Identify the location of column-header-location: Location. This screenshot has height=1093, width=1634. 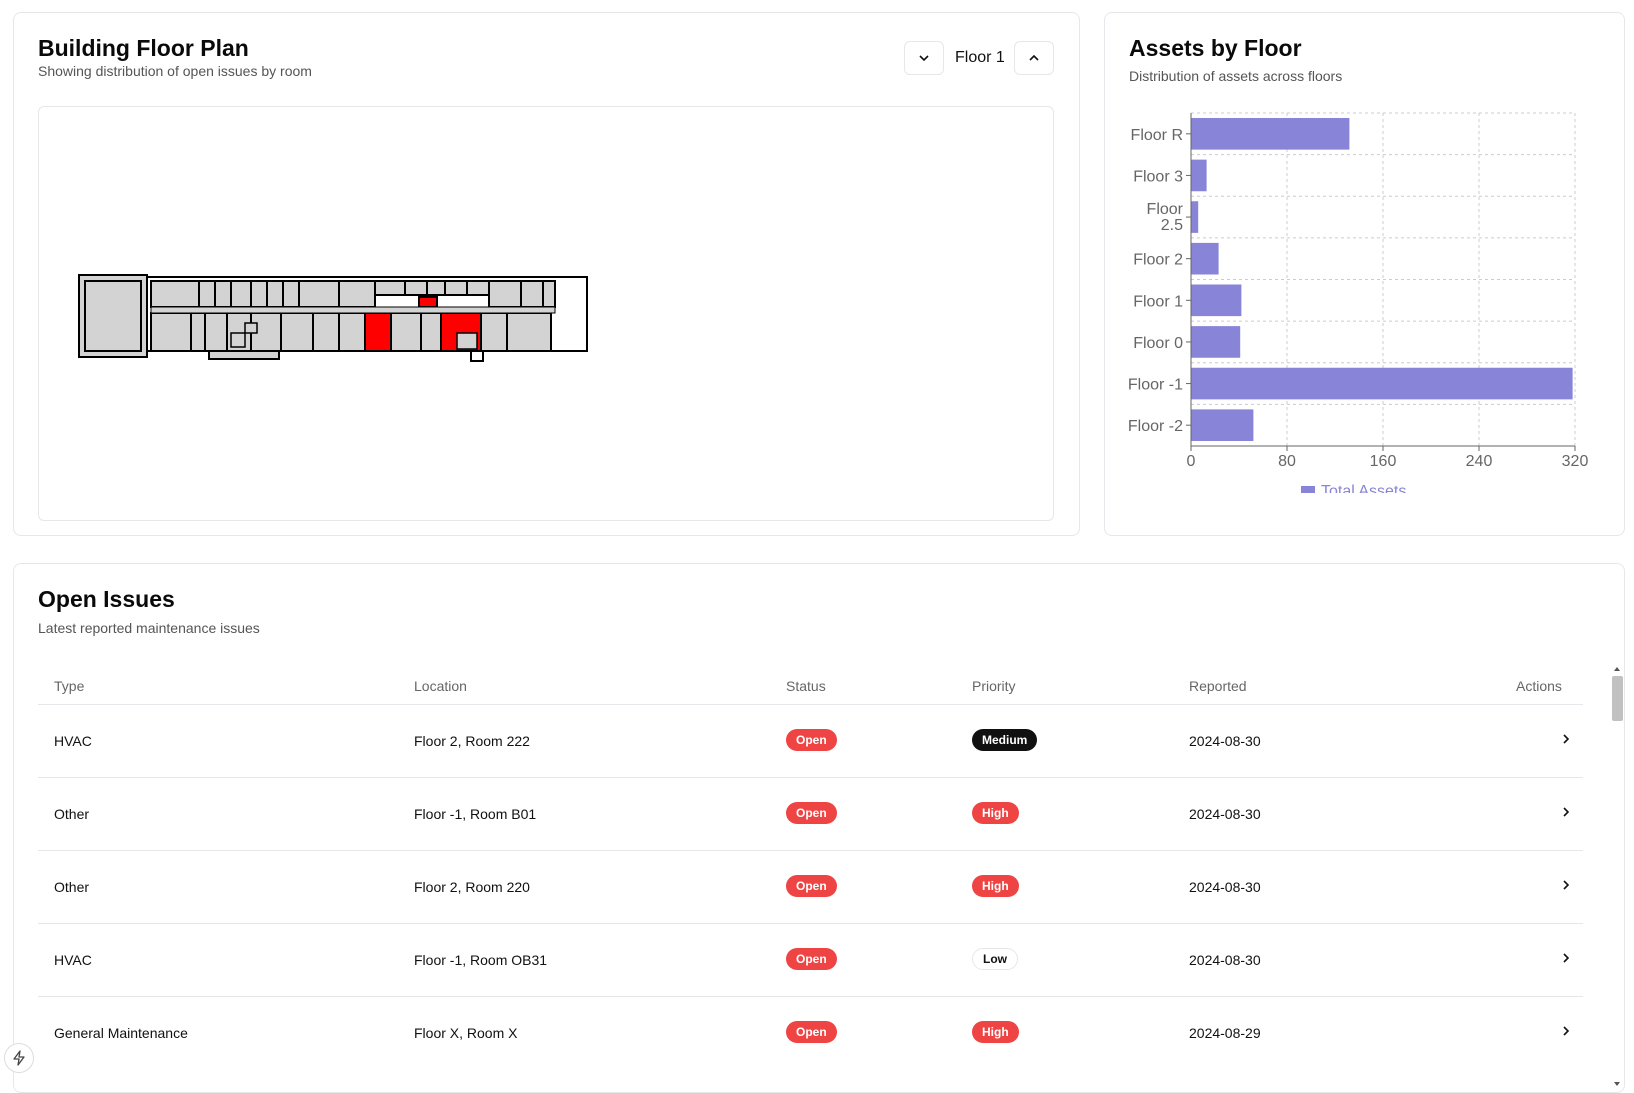
(440, 686).